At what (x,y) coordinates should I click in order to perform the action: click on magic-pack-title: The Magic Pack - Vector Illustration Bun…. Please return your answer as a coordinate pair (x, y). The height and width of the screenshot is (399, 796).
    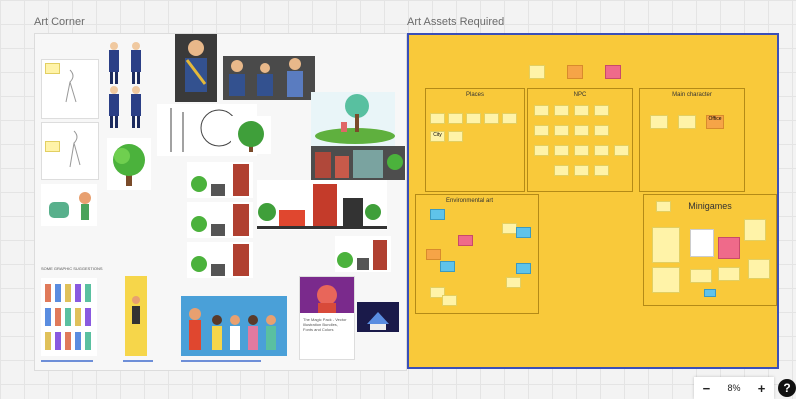
    Looking at the image, I should click on (325, 324).